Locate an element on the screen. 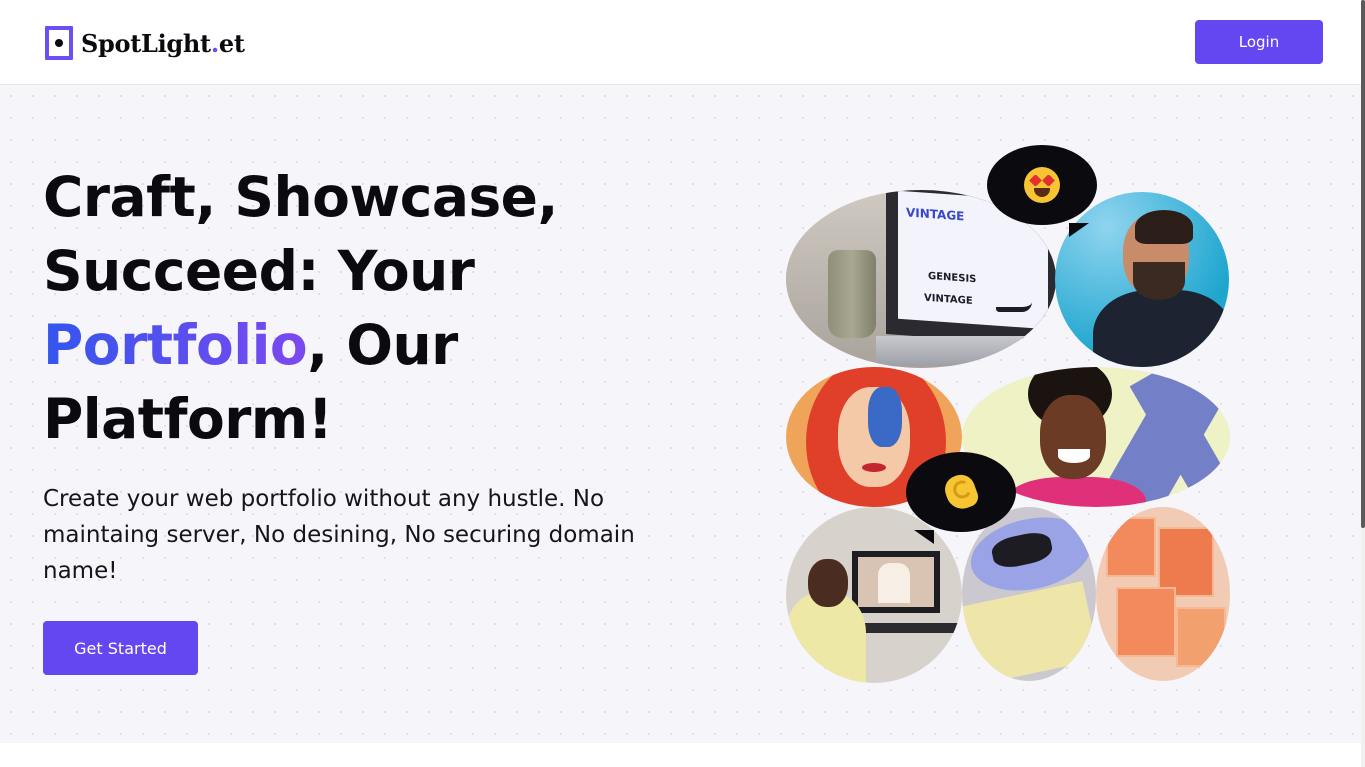  heart-eyes-emoji-icon is located at coordinates (1042, 185).